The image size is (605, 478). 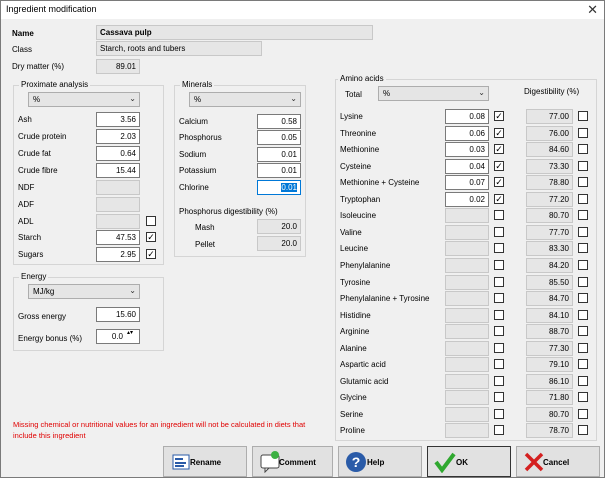 I want to click on amino-digestibility-field: 78.80, so click(x=549, y=183).